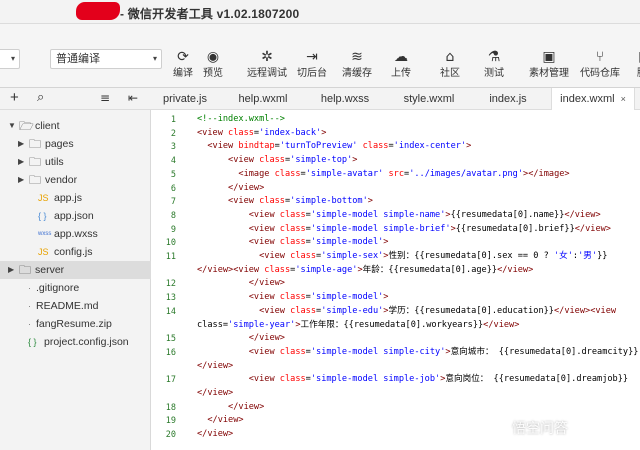 The image size is (640, 450). I want to click on close-icon: ×, so click(623, 99).